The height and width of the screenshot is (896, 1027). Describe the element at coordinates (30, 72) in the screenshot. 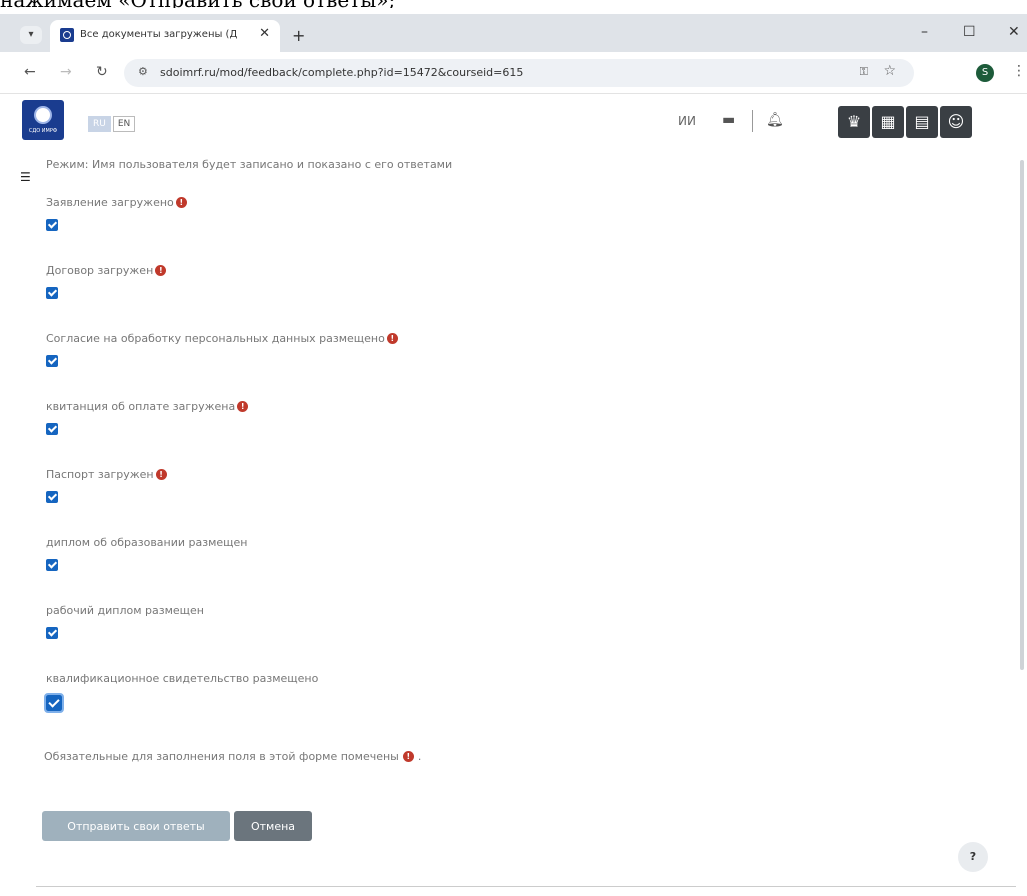

I see `back-arrow-icon: ←` at that location.